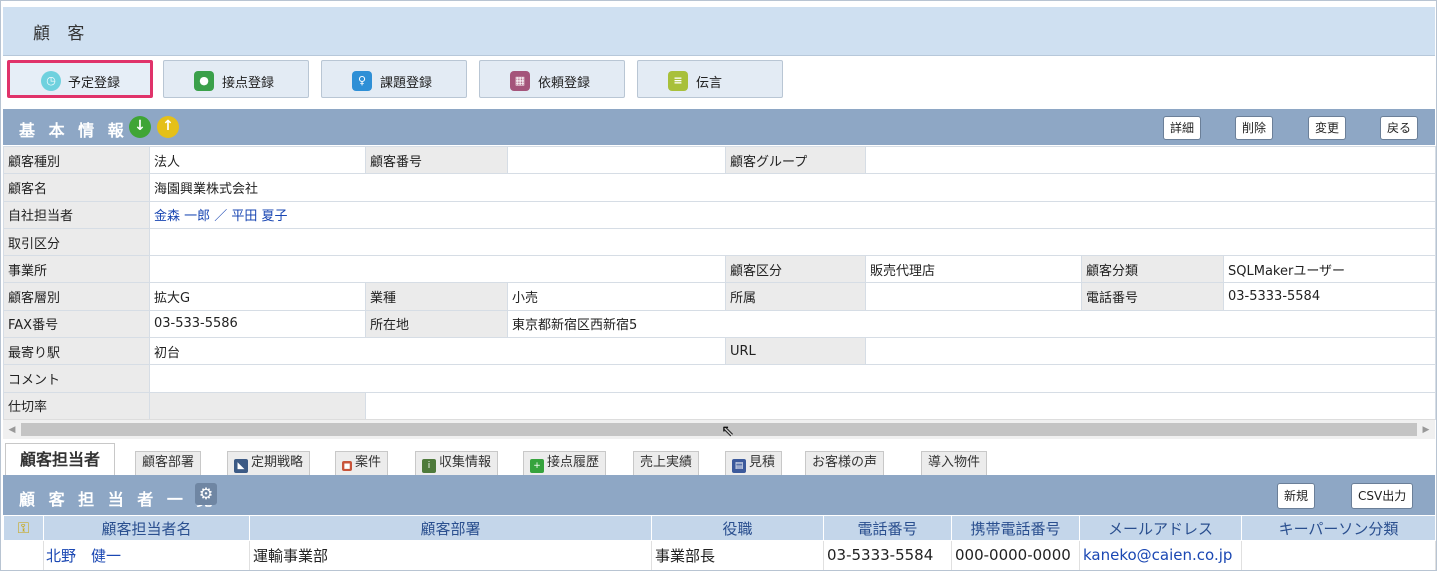  Describe the element at coordinates (73, 130) in the screenshot. I see `basic-info-title: 基 本 情 報` at that location.